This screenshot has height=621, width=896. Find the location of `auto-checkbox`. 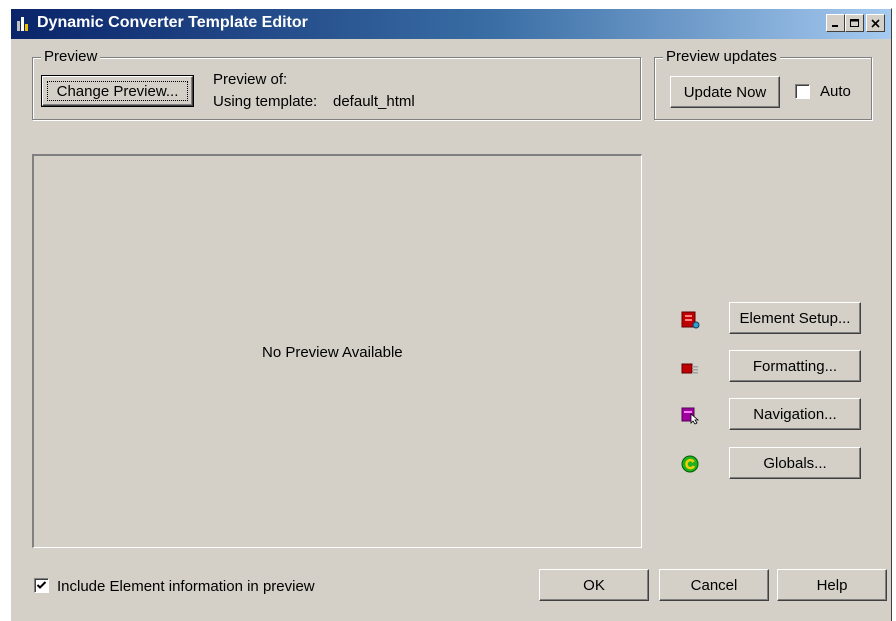

auto-checkbox is located at coordinates (802, 91).